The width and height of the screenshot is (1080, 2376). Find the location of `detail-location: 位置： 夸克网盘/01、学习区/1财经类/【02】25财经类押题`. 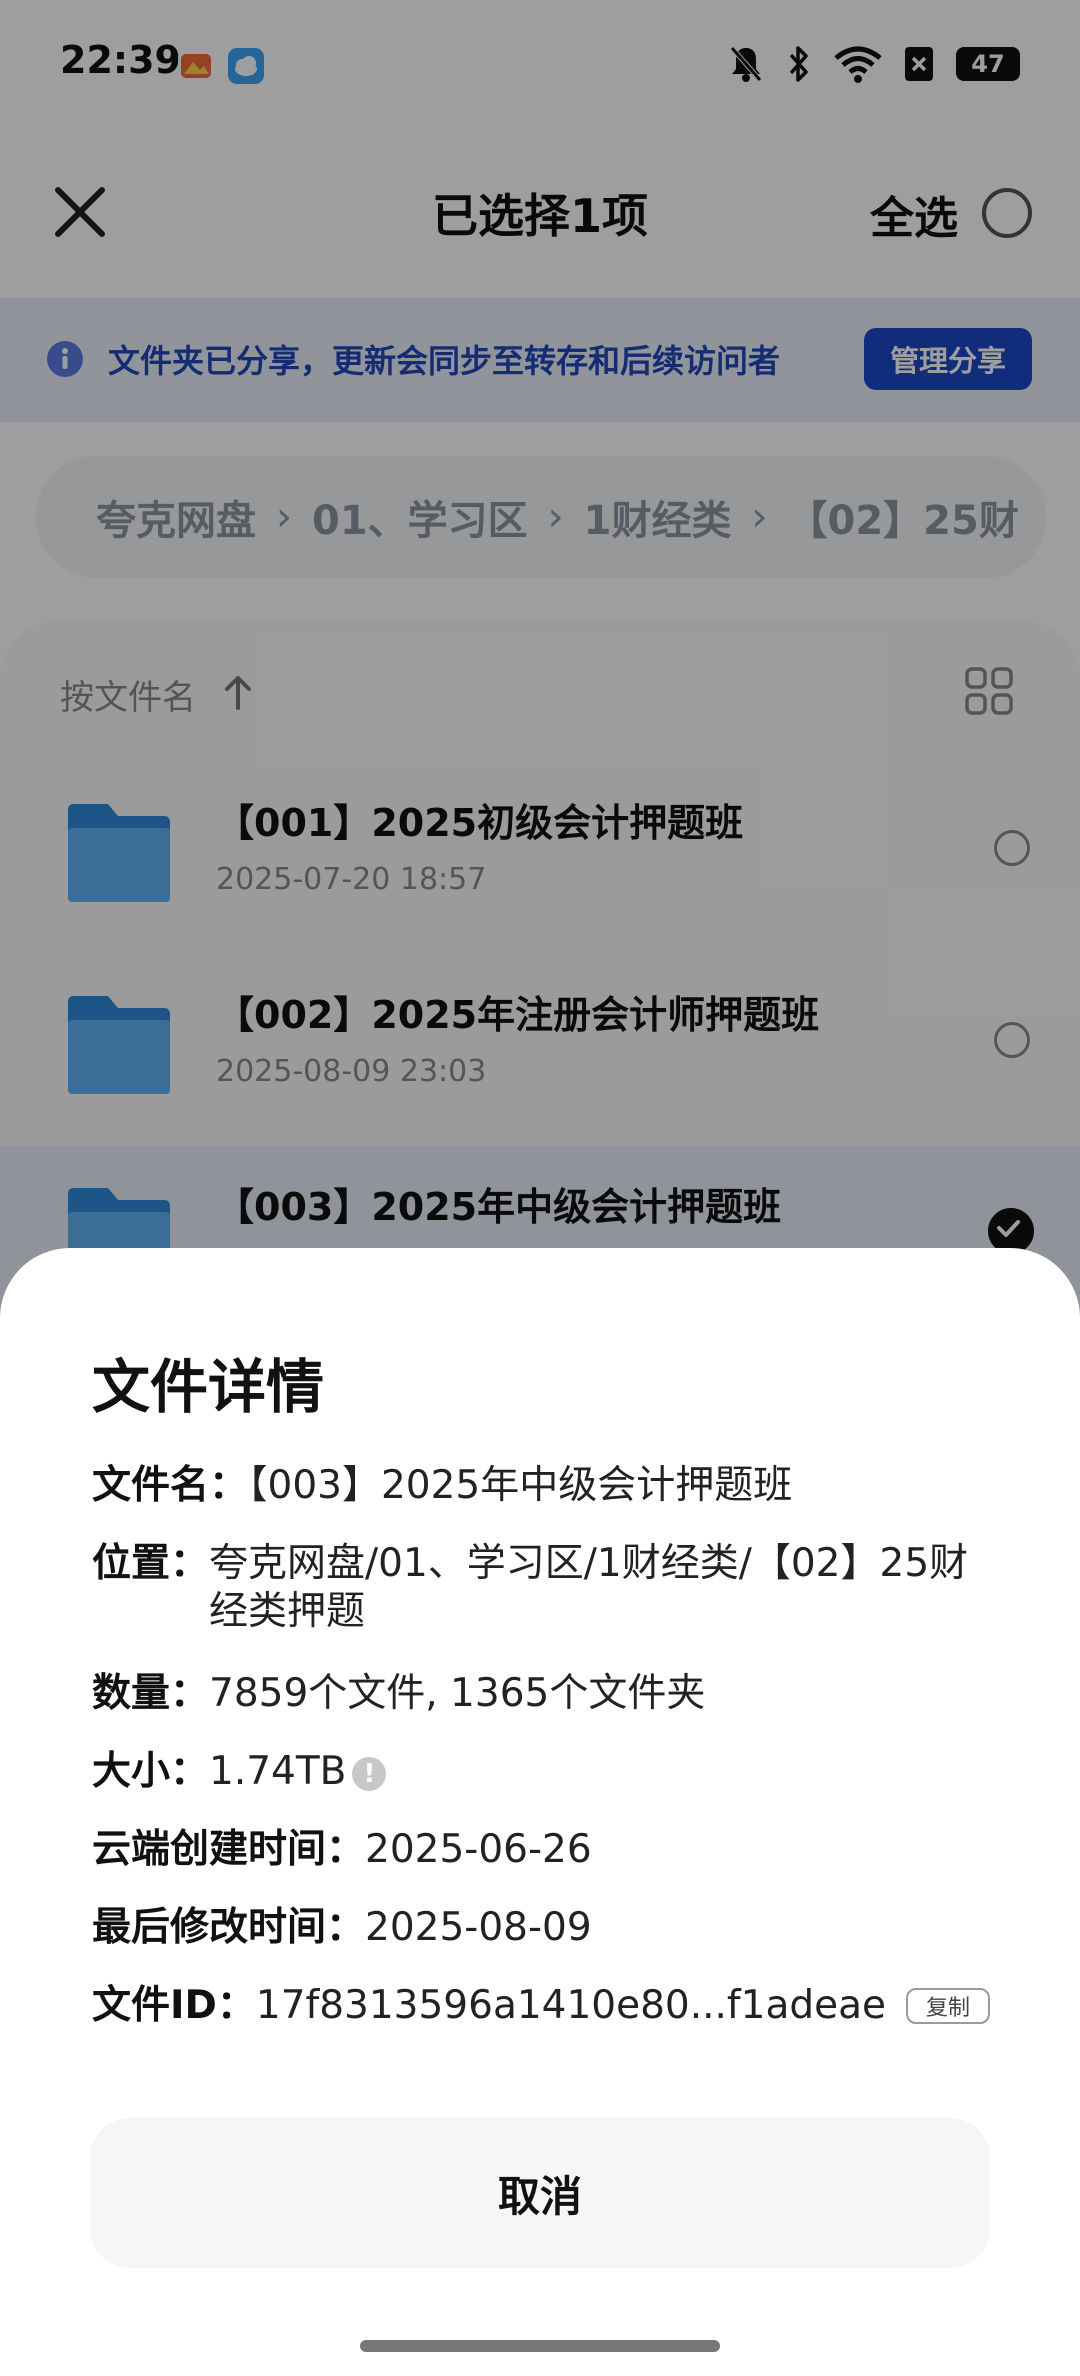

detail-location: 位置： 夸克网盘/01、学习区/1财经类/【02】25财经类押题 is located at coordinates (542, 1588).